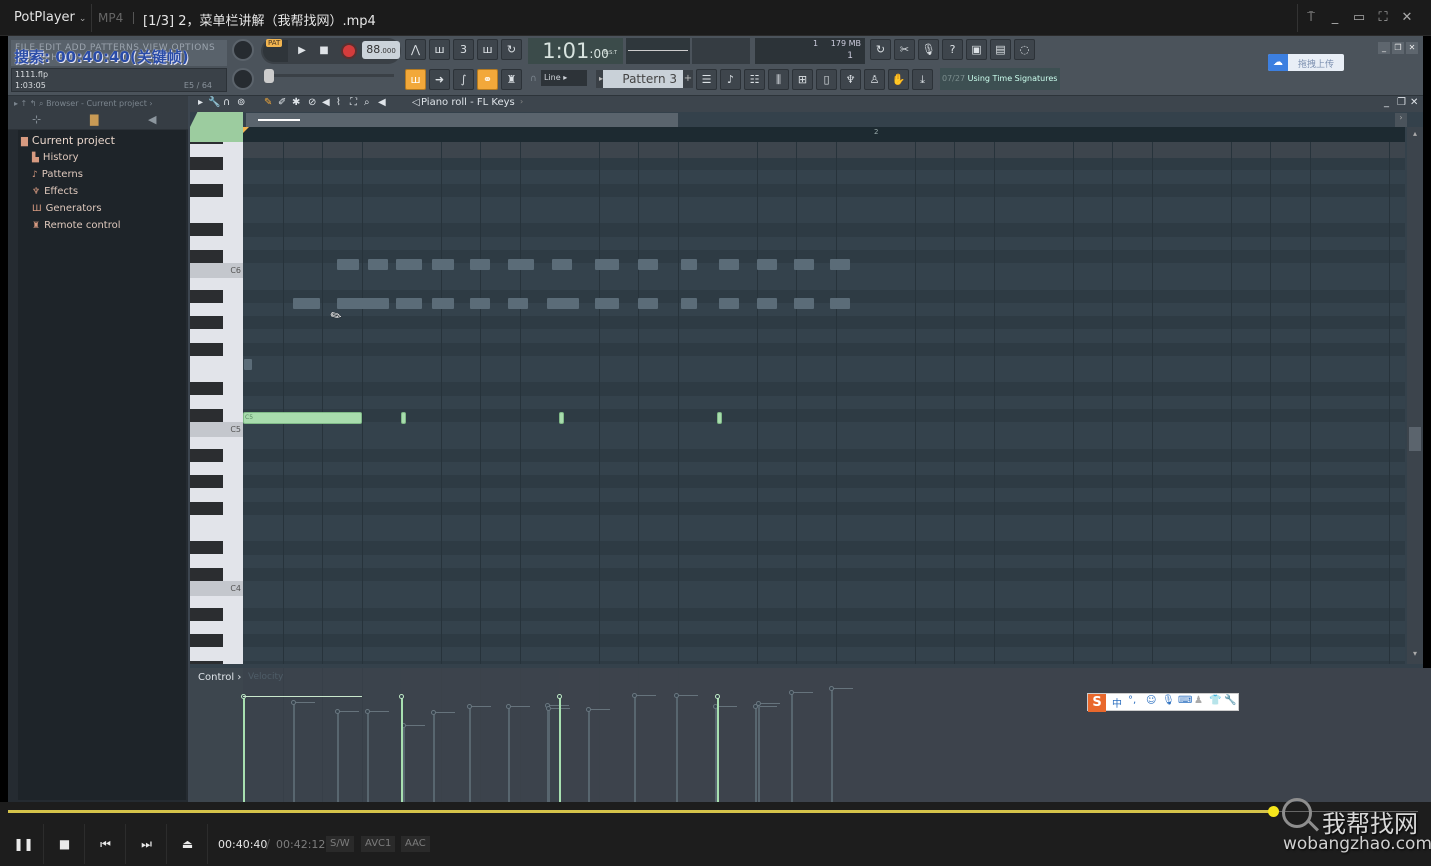 The image size is (1431, 866). What do you see at coordinates (802, 79) in the screenshot?
I see `browser-icon: ⊞` at bounding box center [802, 79].